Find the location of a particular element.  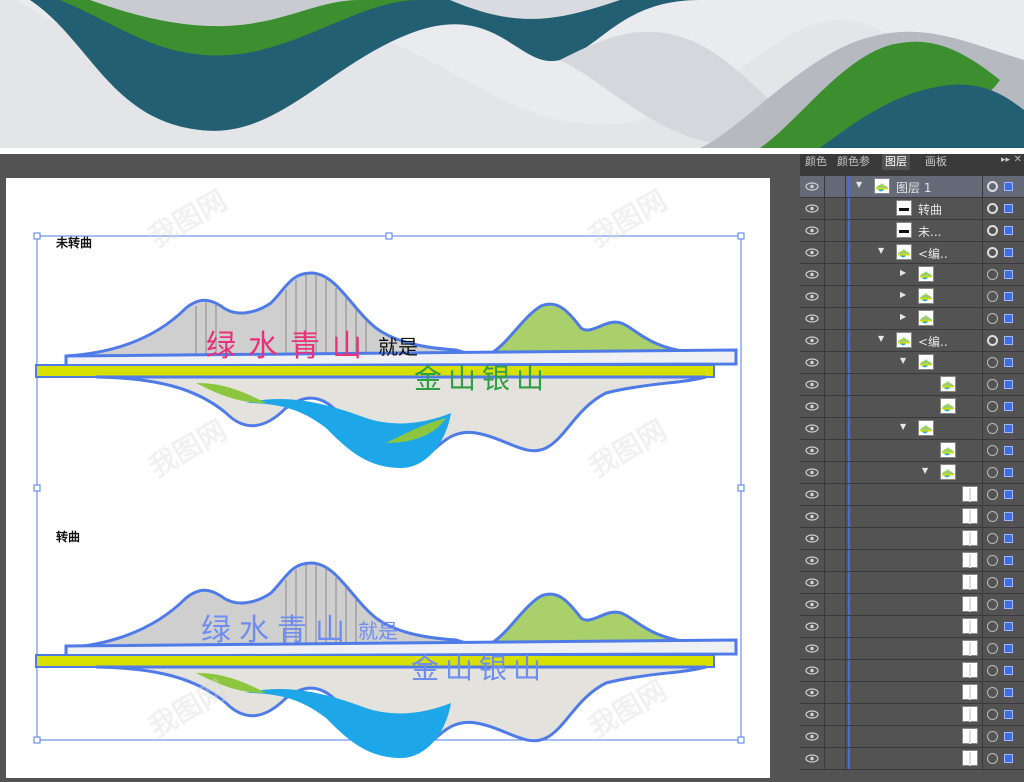

disclosure-closed-icon: ▶ is located at coordinates (903, 316).